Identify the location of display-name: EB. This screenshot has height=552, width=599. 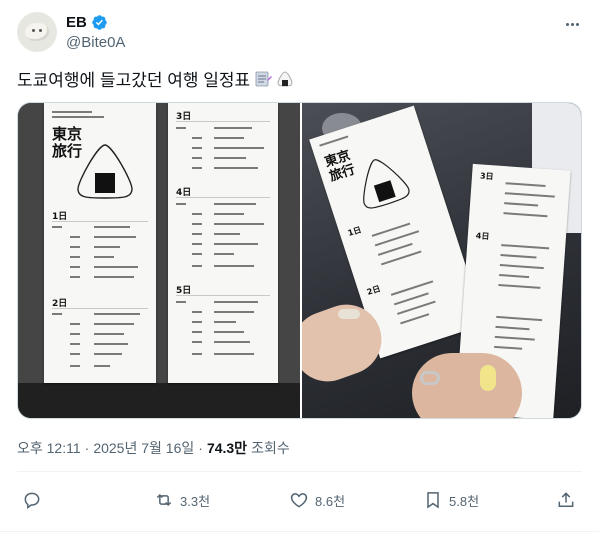
(76, 22).